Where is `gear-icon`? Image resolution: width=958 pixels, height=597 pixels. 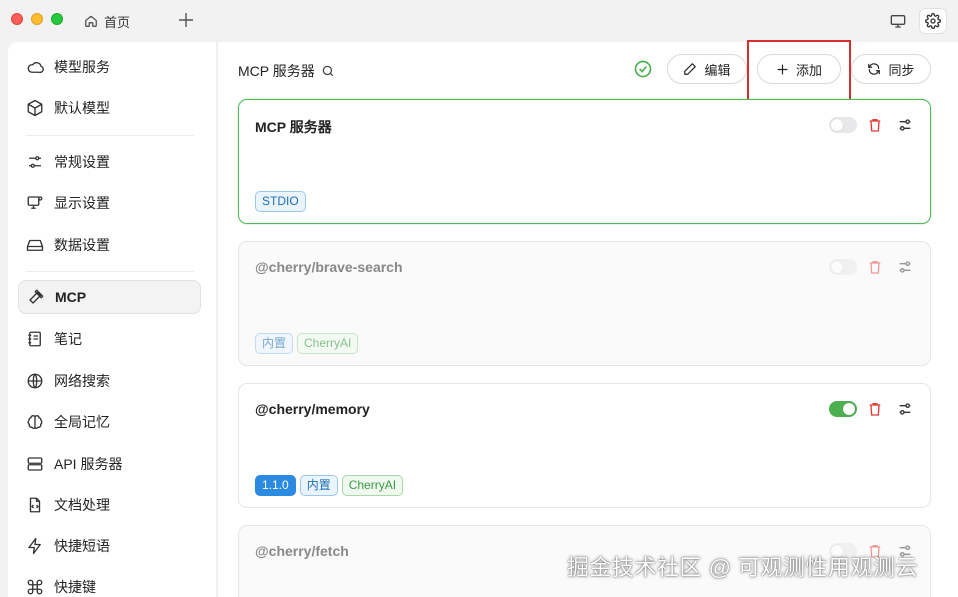 gear-icon is located at coordinates (933, 21).